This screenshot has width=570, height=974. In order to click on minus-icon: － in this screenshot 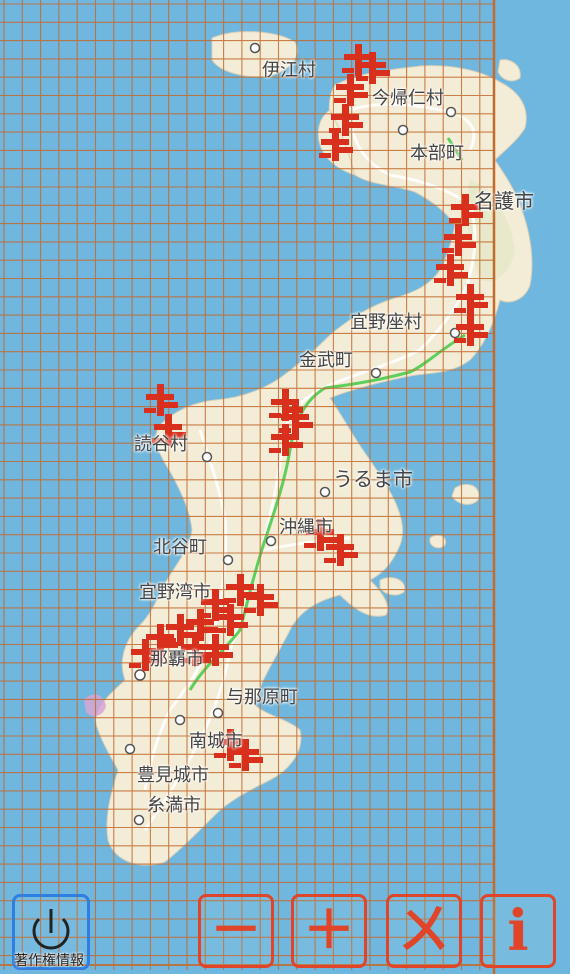, I will do `click(235, 931)`.